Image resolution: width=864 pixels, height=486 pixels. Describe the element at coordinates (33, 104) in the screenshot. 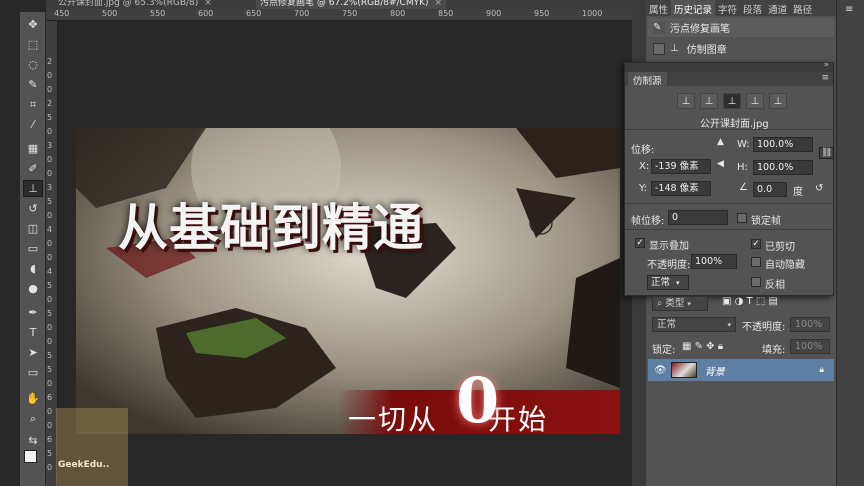

I see `crop-tool-icon: ⌗` at that location.